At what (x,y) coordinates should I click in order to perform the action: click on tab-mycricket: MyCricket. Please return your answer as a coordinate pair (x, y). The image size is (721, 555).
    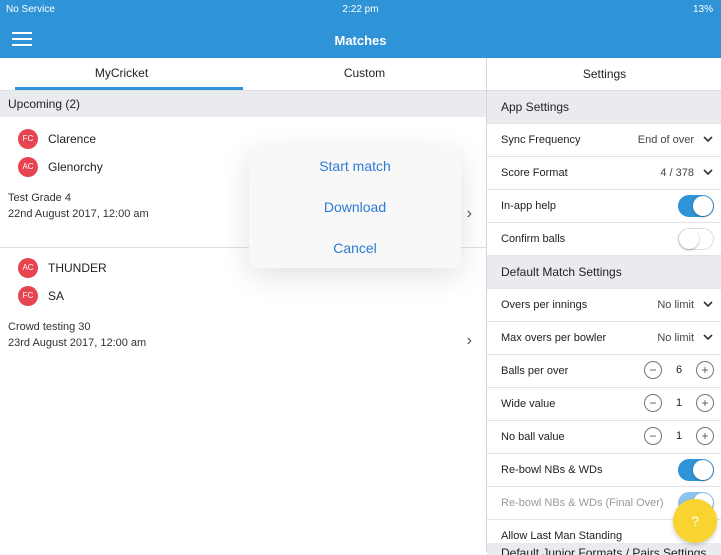
    Looking at the image, I should click on (121, 74).